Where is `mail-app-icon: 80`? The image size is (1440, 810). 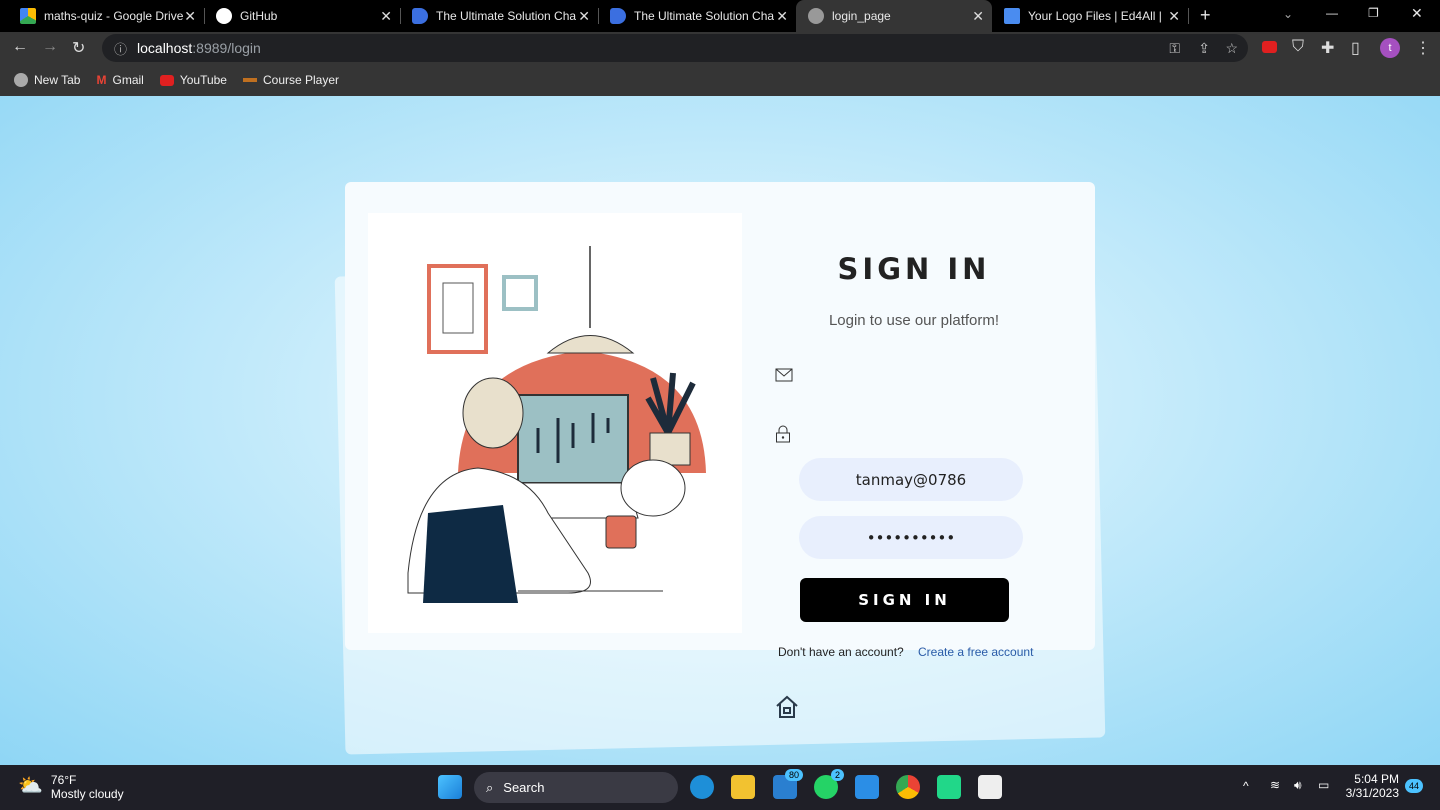
mail-app-icon: 80 is located at coordinates (788, 784).